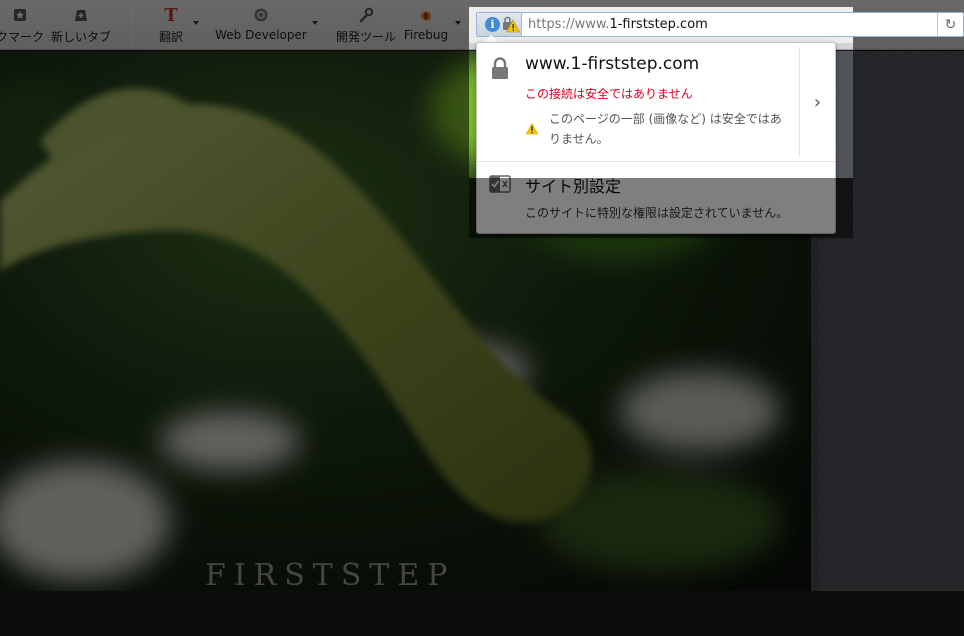 This screenshot has width=964, height=636. I want to click on firebug-button: Firebug, so click(426, 25).